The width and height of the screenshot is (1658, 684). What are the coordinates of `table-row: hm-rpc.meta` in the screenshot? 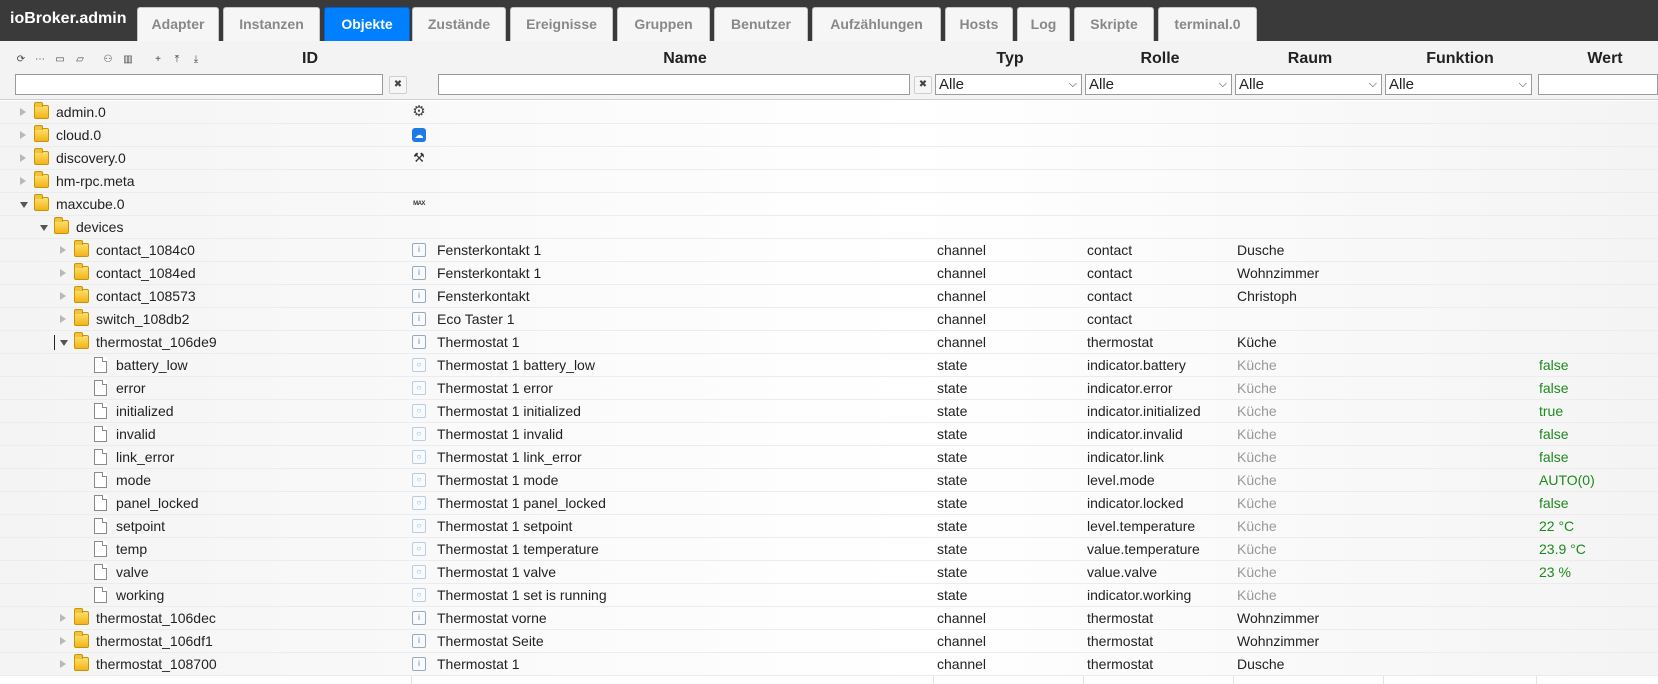 It's located at (829, 181).